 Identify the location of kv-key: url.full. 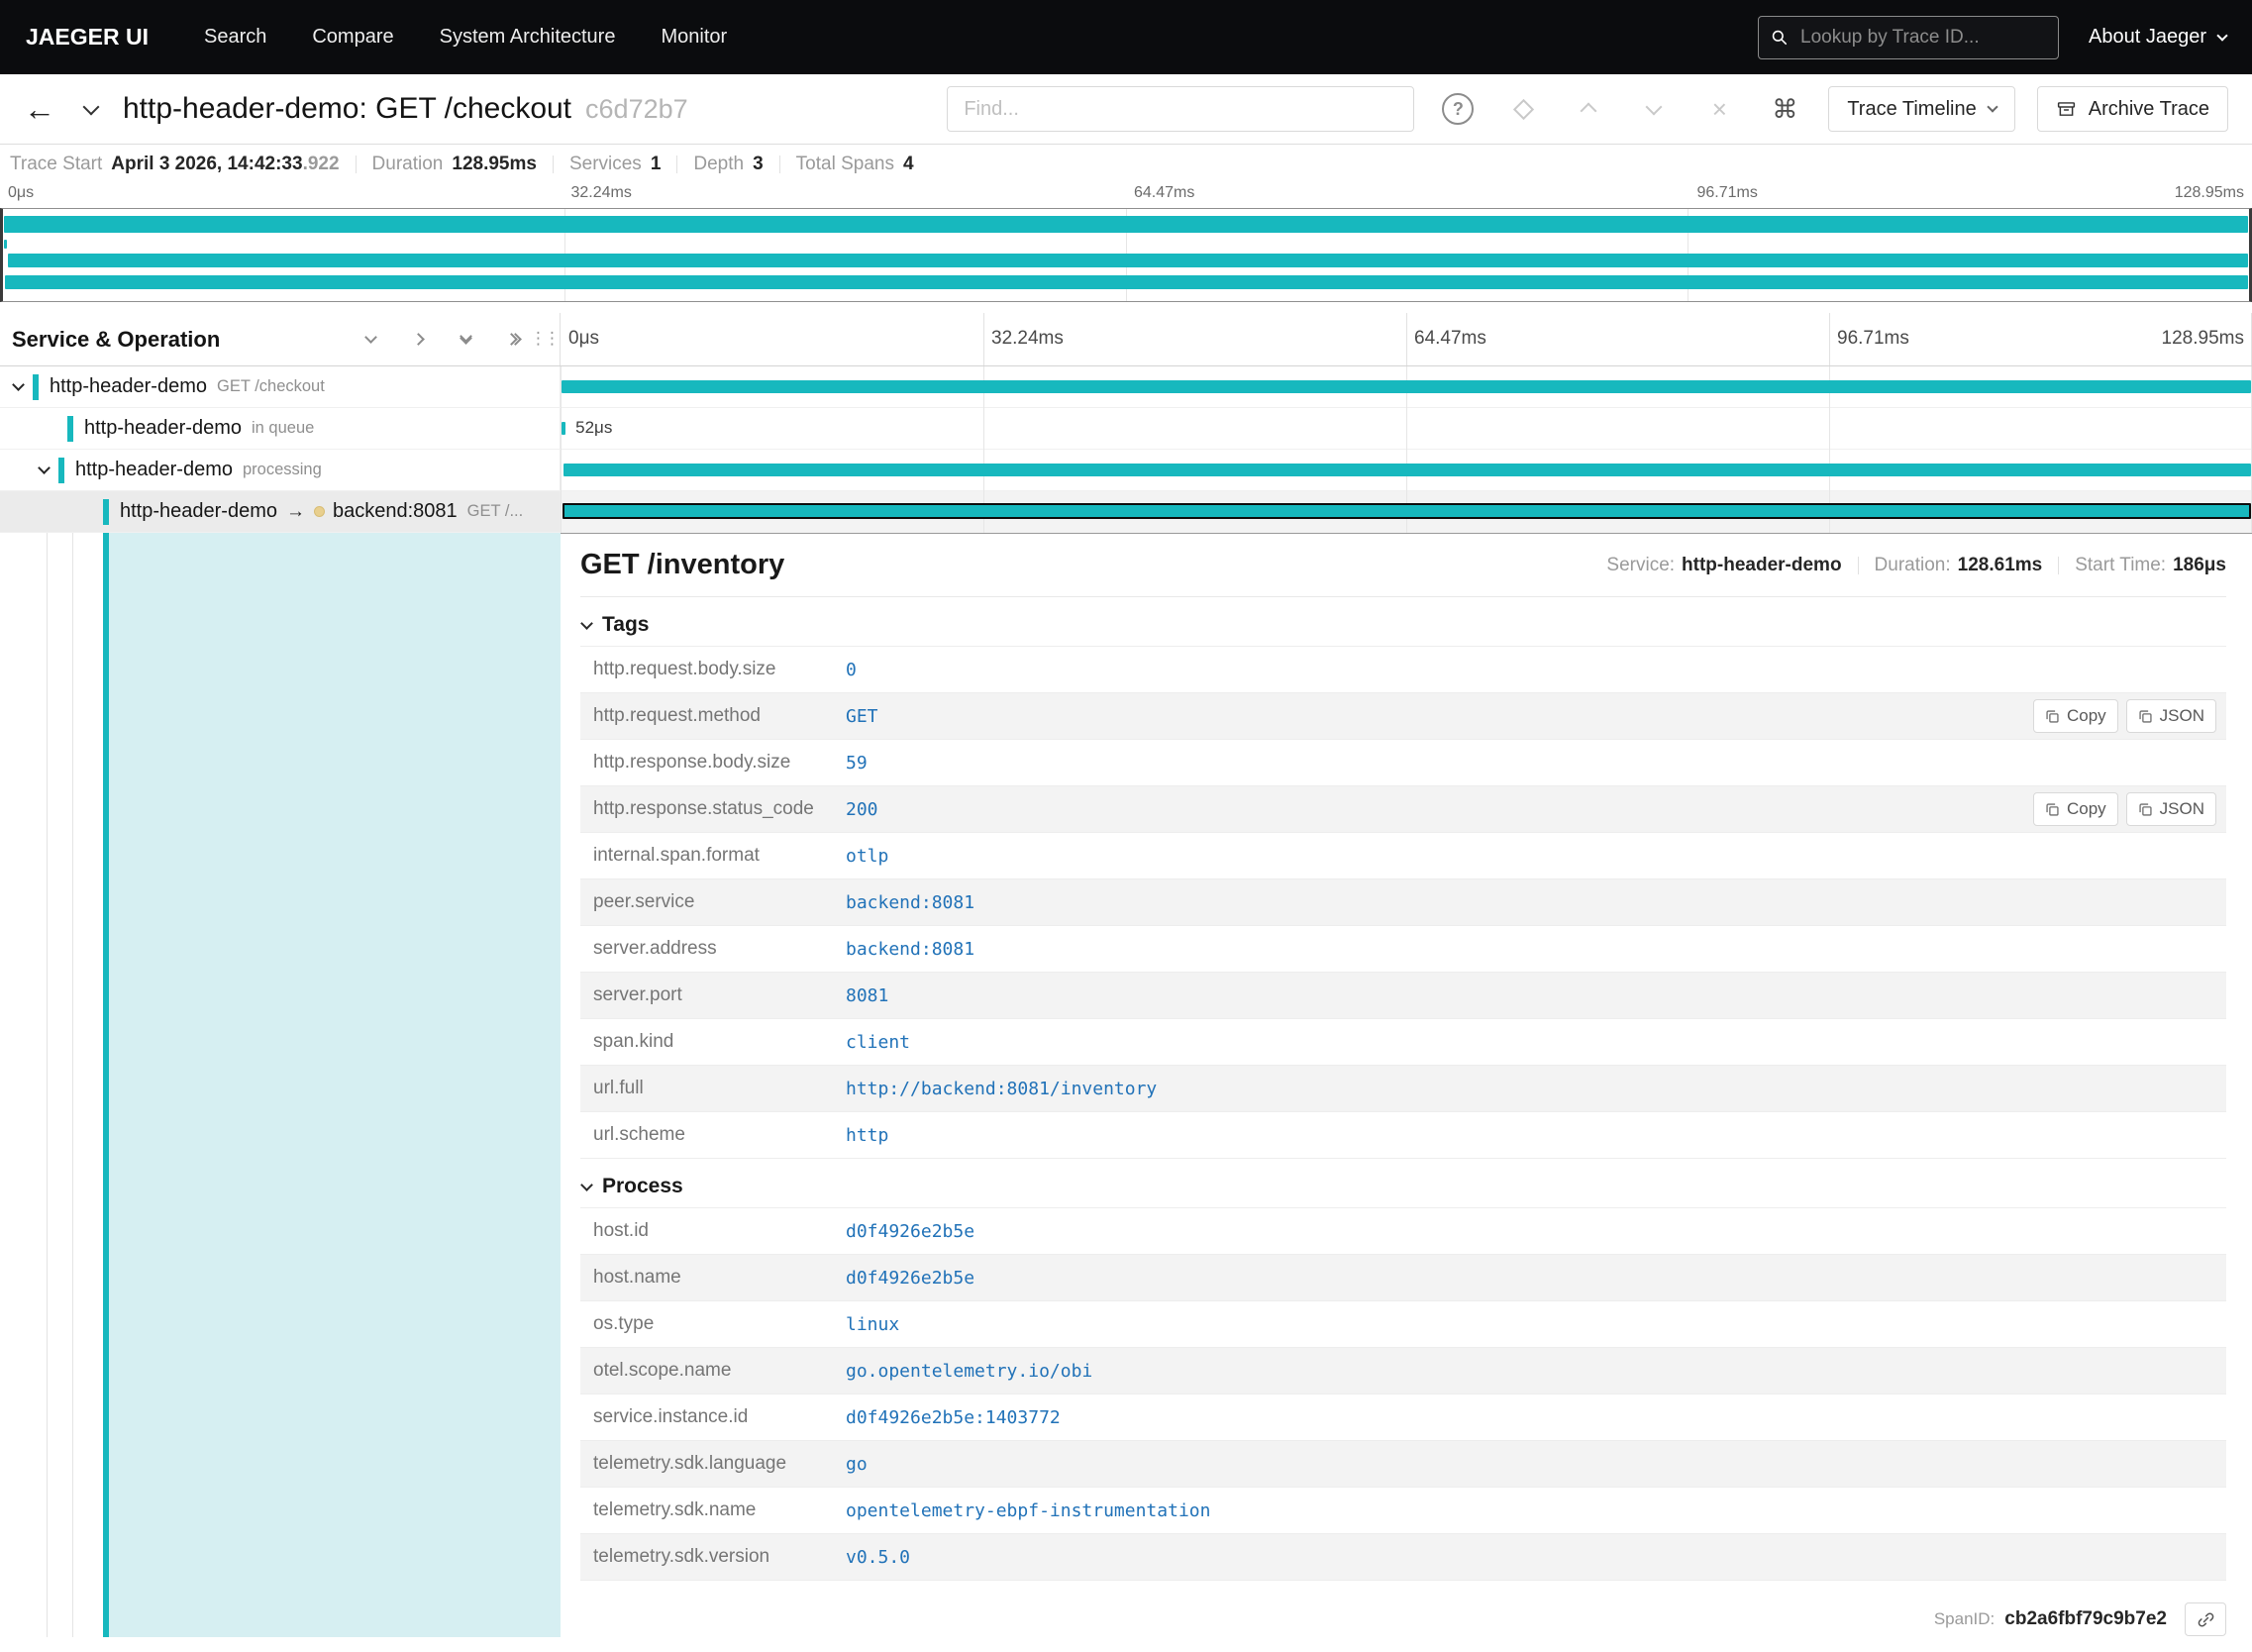
(618, 1088).